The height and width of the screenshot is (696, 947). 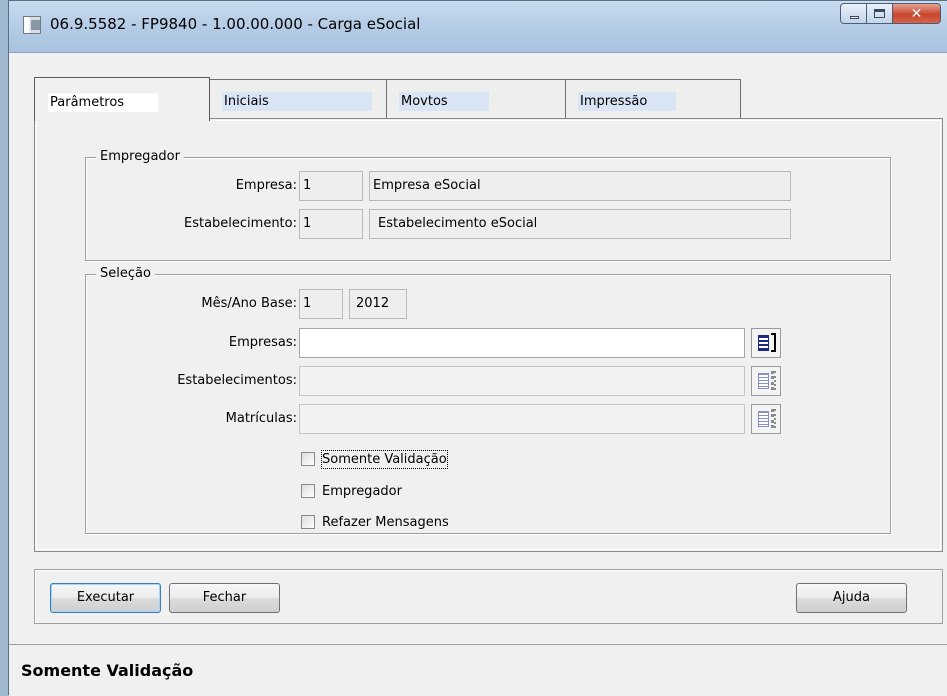 I want to click on maximize-button, so click(x=880, y=13).